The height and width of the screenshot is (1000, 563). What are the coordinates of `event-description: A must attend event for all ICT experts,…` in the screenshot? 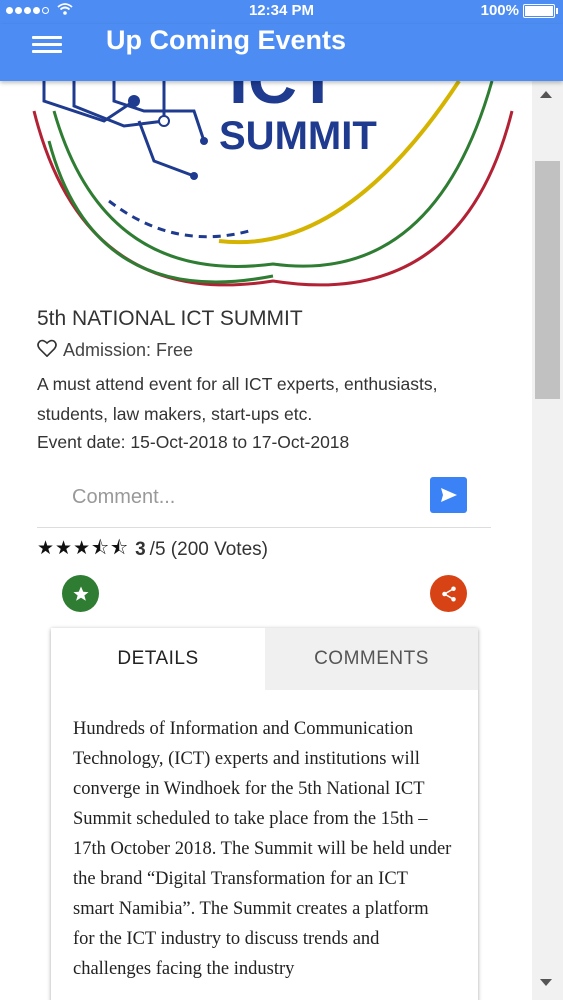 It's located at (237, 399).